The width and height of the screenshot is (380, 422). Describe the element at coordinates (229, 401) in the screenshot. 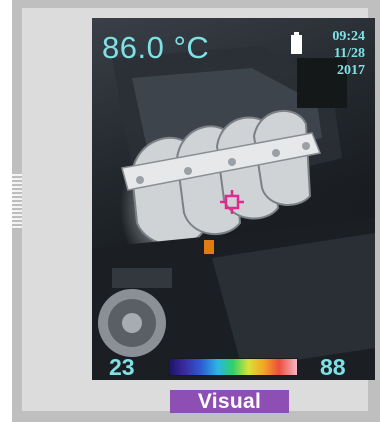

I see `mode-label: Visual` at that location.